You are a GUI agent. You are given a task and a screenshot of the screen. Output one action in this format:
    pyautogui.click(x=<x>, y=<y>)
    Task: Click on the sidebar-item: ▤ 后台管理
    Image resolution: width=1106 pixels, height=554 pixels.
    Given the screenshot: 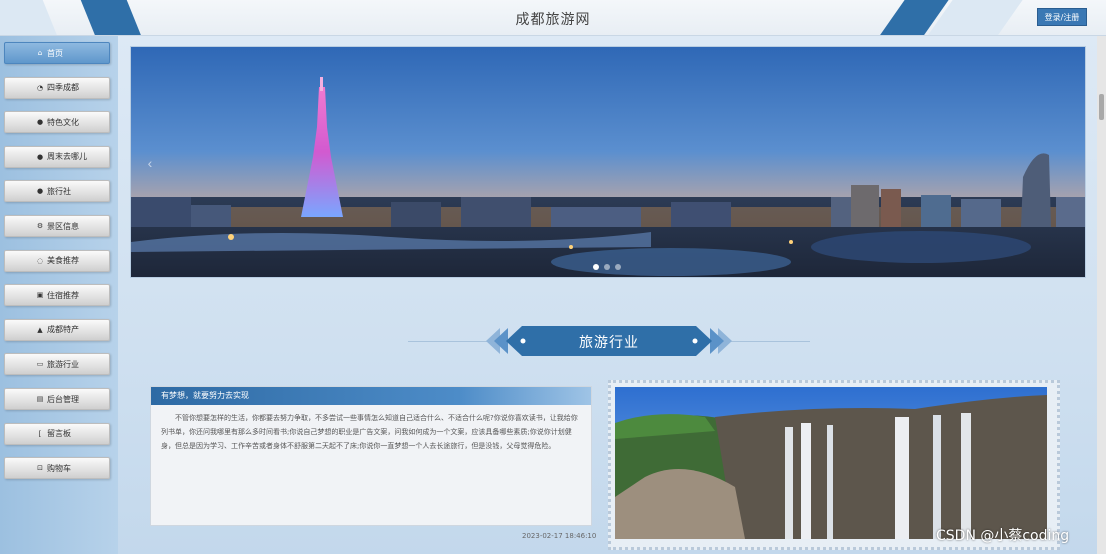 What is the action you would take?
    pyautogui.click(x=57, y=399)
    